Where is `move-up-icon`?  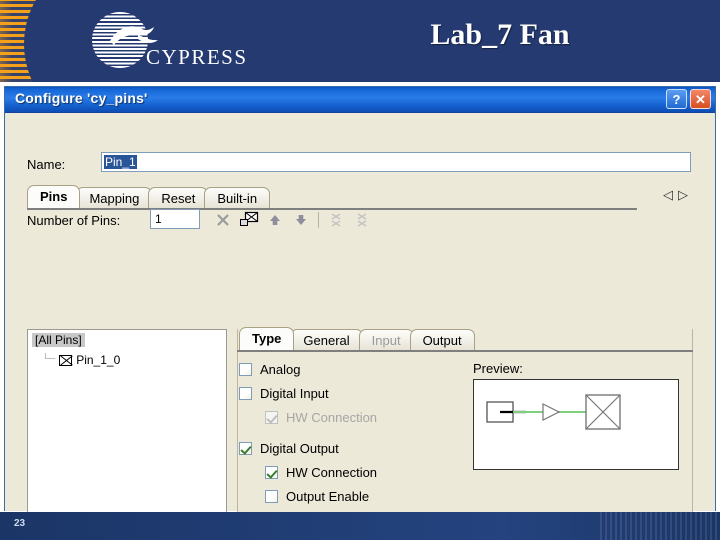 move-up-icon is located at coordinates (275, 220).